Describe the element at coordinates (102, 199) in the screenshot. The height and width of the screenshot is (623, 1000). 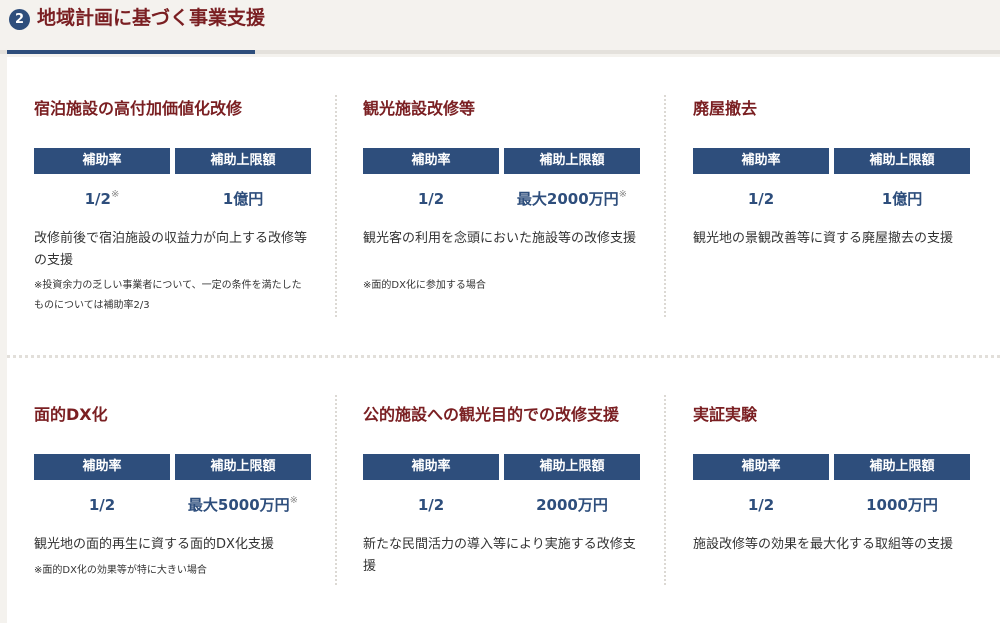
I see `subsidy-rate-value: 1/2※` at that location.